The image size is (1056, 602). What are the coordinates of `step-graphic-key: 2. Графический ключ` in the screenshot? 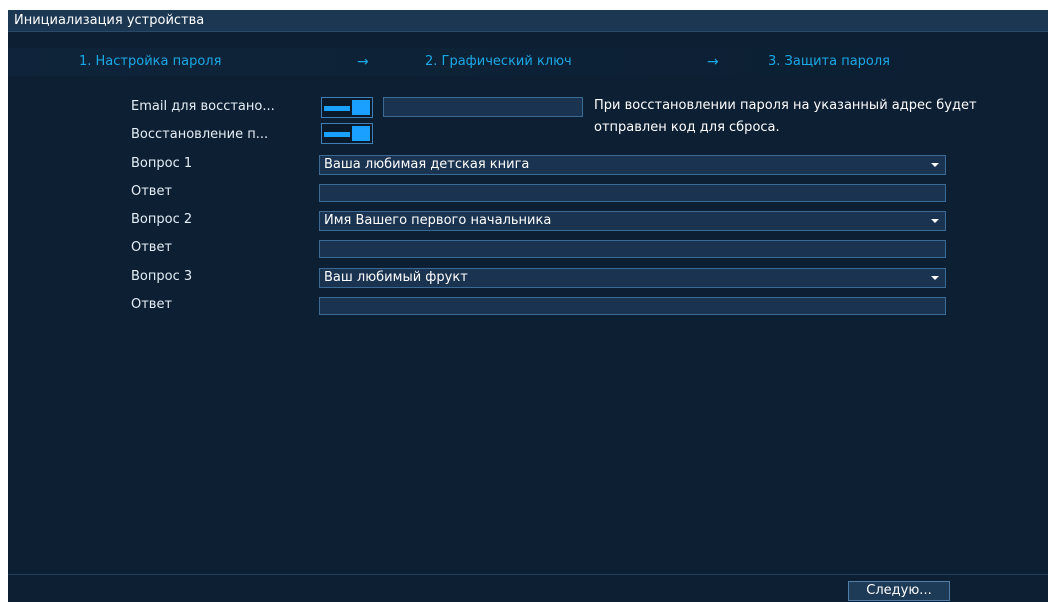 It's located at (498, 61).